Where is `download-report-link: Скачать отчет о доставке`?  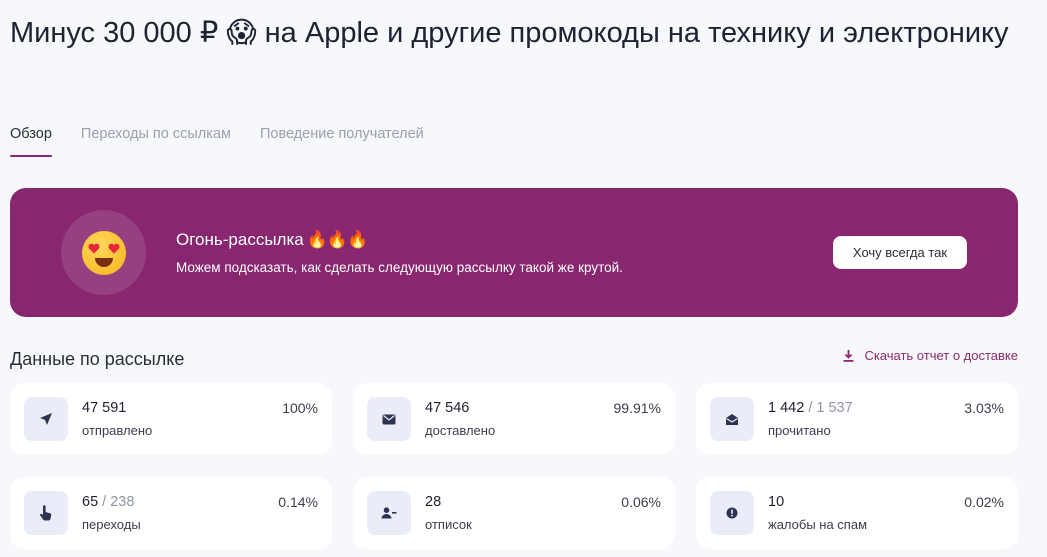 download-report-link: Скачать отчет о доставке is located at coordinates (930, 356).